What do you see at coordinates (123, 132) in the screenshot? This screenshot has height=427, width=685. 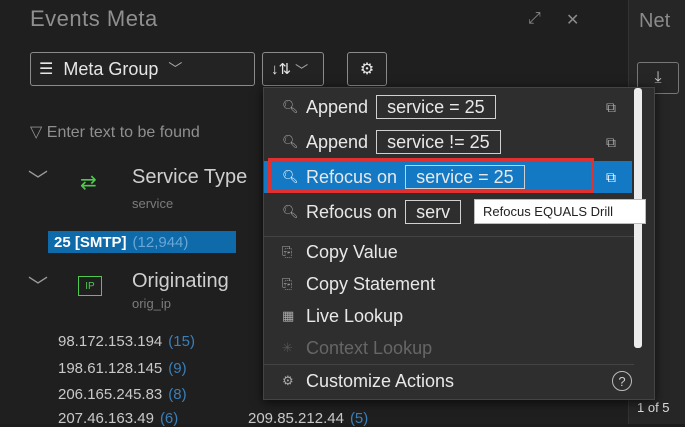 I see `filter-placeholder: Enter text to be found` at bounding box center [123, 132].